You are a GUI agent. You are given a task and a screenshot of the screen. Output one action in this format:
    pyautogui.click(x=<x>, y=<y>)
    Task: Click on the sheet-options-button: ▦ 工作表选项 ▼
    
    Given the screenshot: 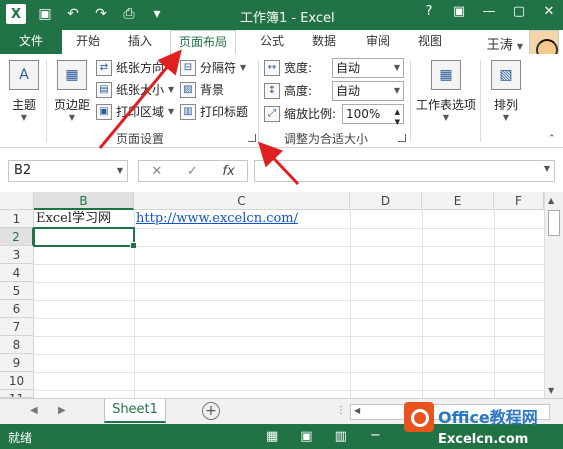 What is the action you would take?
    pyautogui.click(x=446, y=93)
    